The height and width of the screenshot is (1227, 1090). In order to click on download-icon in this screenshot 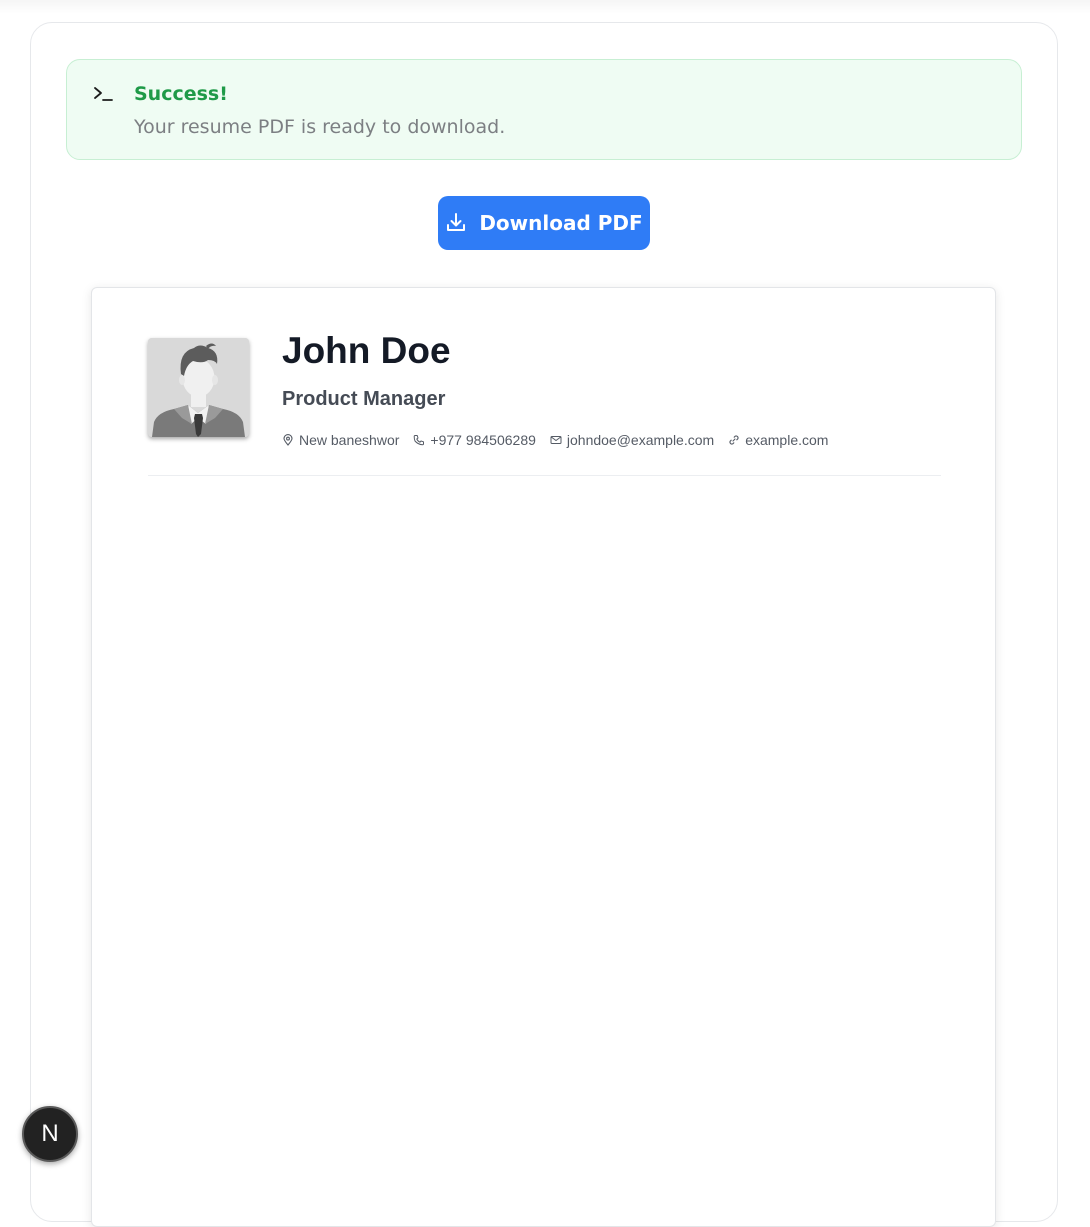, I will do `click(456, 222)`.